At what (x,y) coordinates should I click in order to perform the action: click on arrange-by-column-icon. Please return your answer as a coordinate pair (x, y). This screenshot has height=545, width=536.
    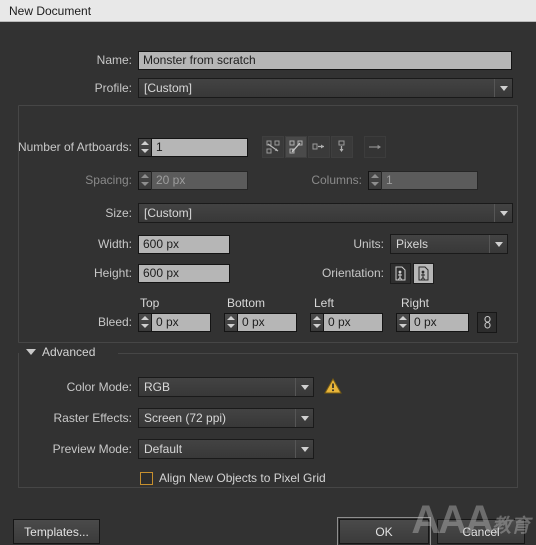
    Looking at the image, I should click on (342, 147).